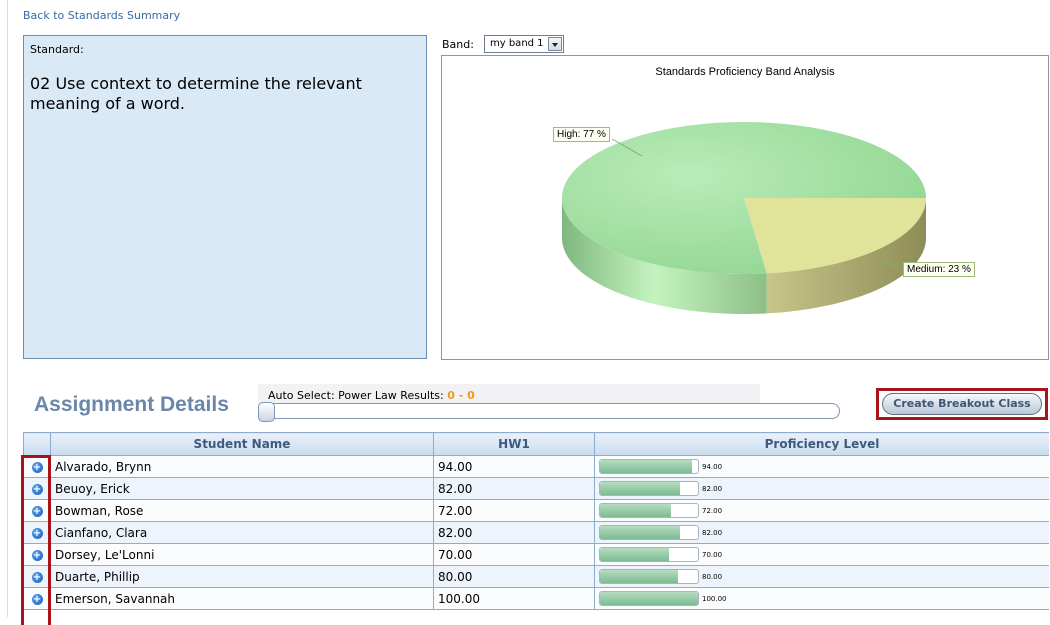 This screenshot has width=1050, height=625. Describe the element at coordinates (821, 576) in the screenshot. I see `proficiency-level-cell: 80.00` at that location.